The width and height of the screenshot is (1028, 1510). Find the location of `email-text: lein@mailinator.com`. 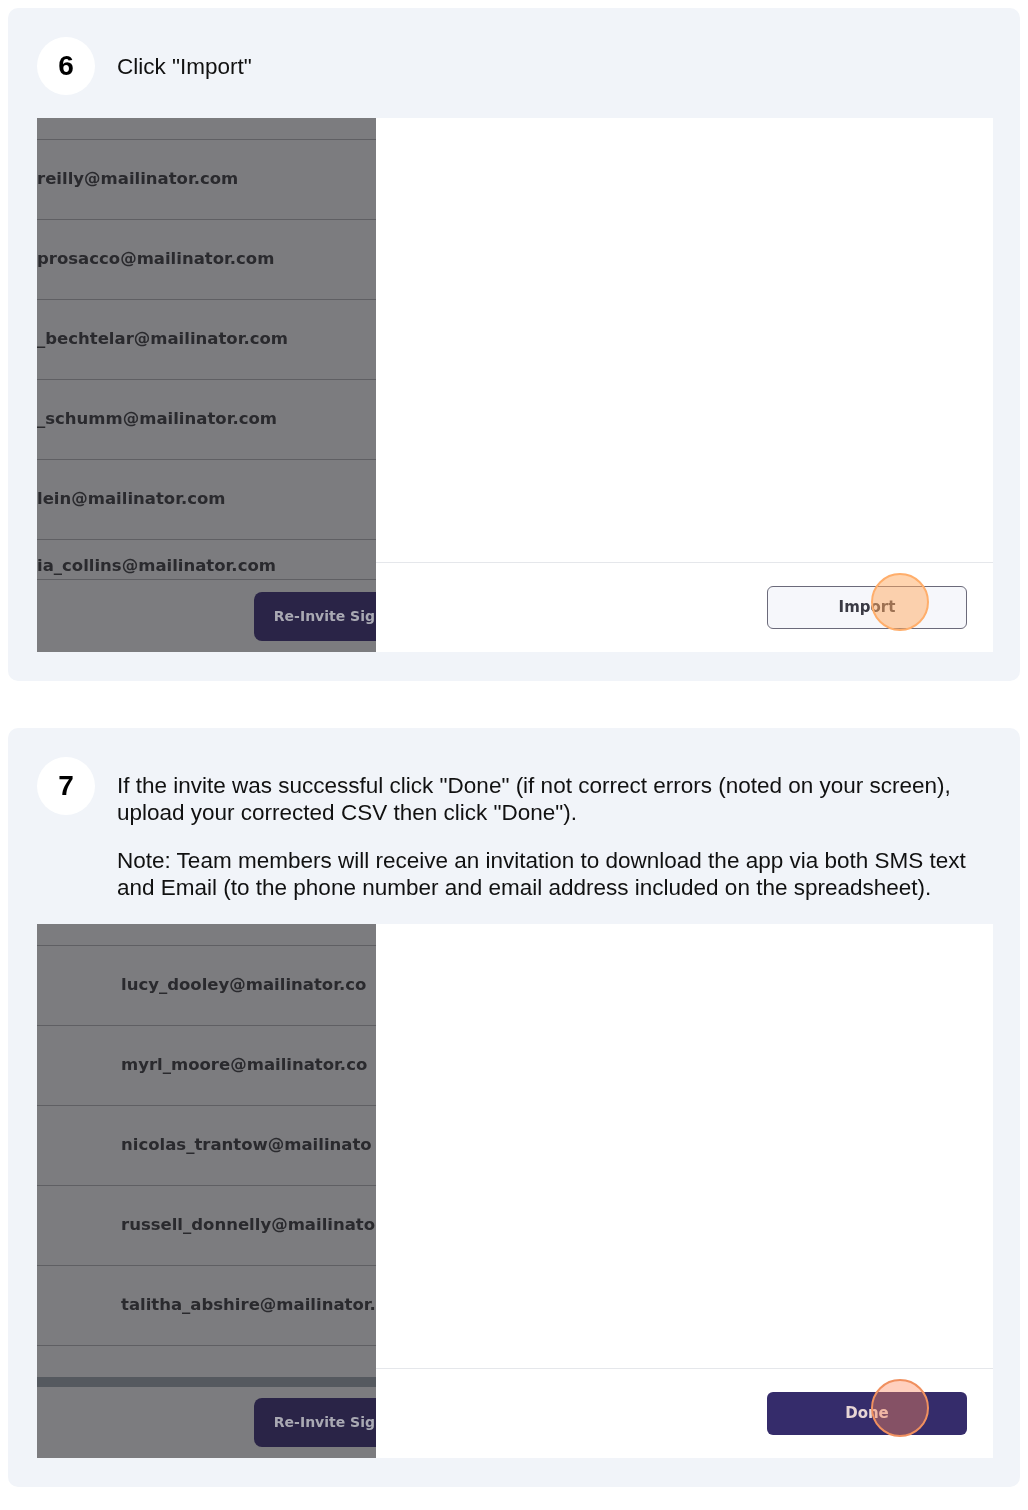

email-text: lein@mailinator.com is located at coordinates (131, 499).